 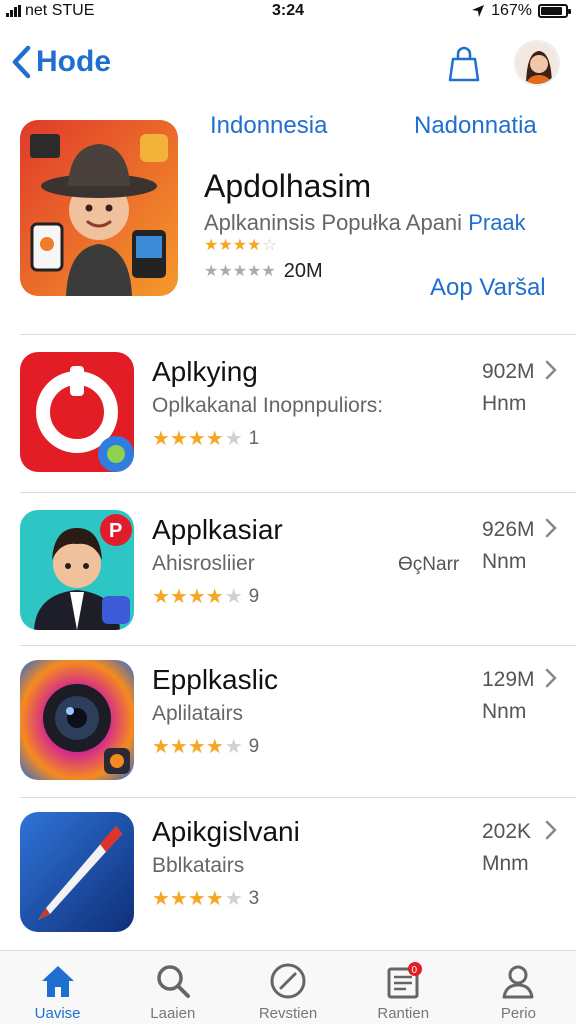 What do you see at coordinates (60, 10) in the screenshot?
I see `carrier-label: net STUE` at bounding box center [60, 10].